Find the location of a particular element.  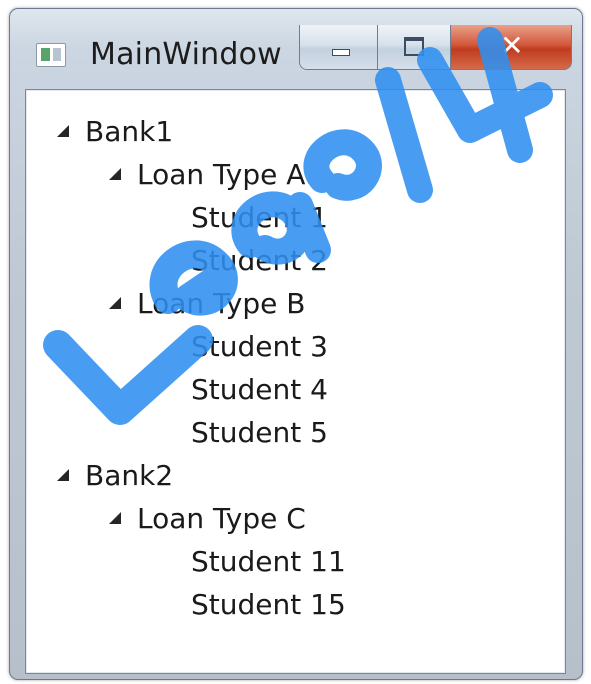

maximize-button is located at coordinates (414, 47).